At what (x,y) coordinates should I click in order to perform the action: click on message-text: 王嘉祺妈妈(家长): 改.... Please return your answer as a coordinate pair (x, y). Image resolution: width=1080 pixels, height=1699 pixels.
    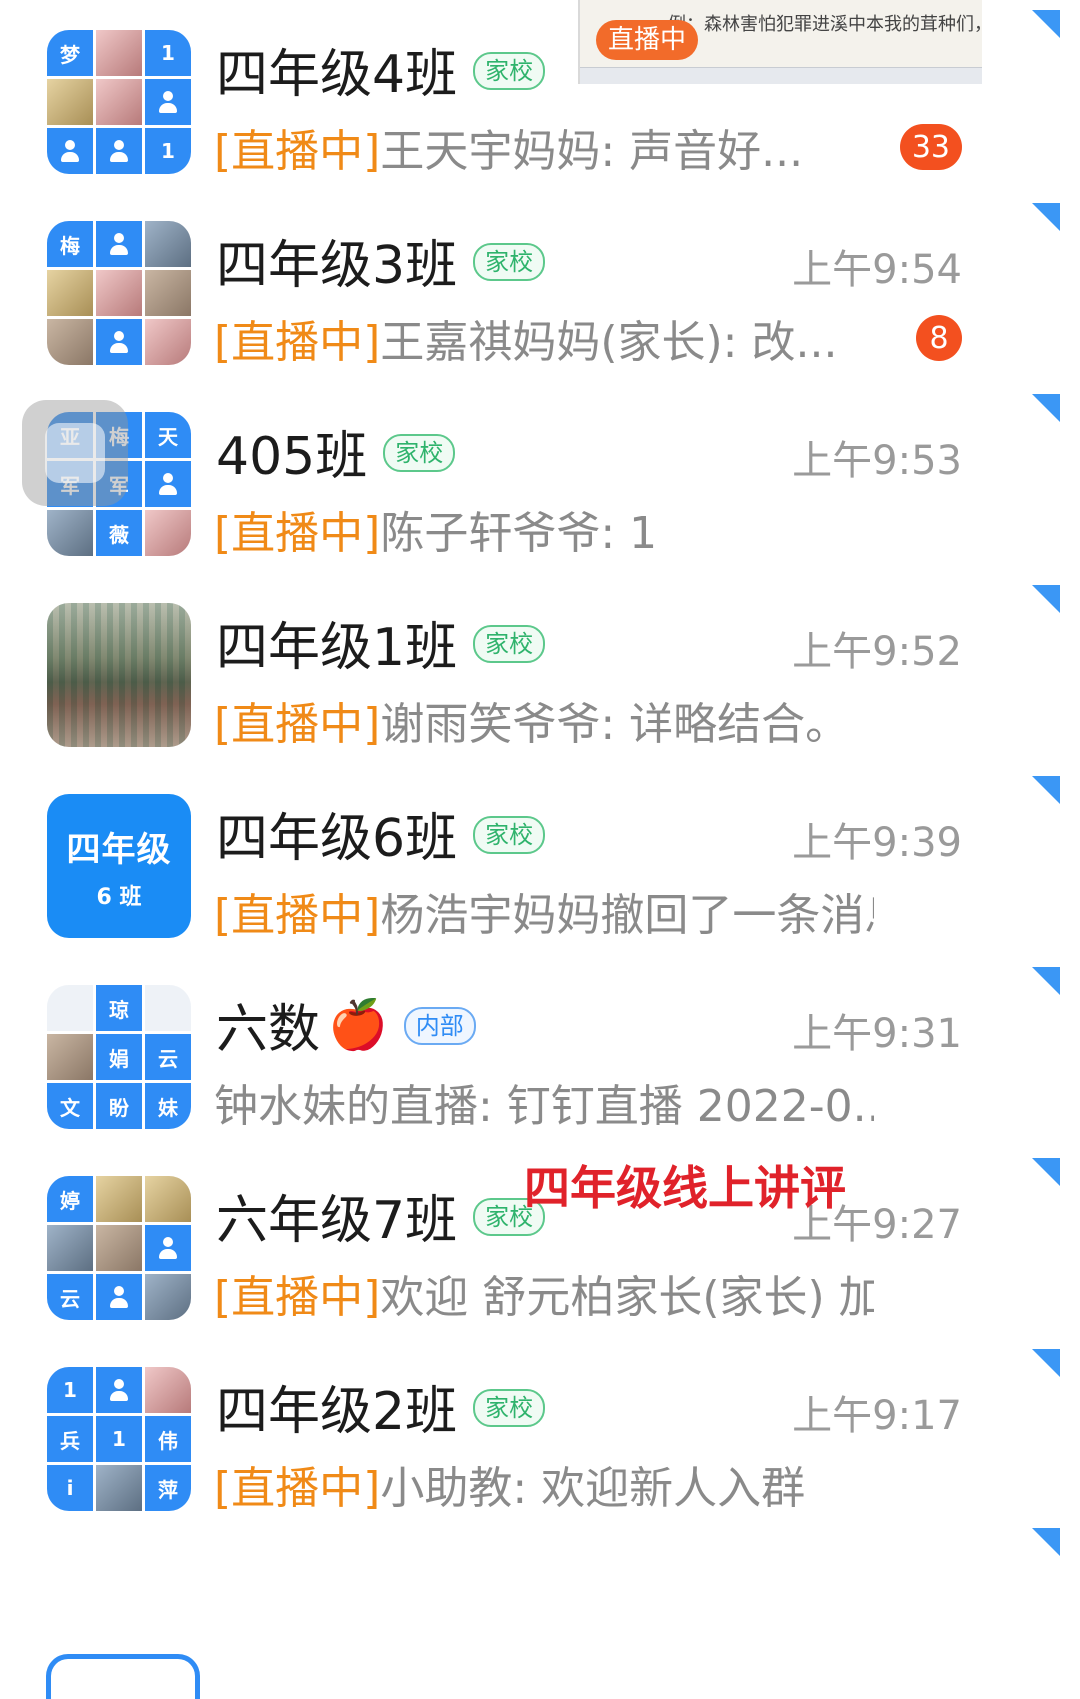
    Looking at the image, I should click on (609, 342).